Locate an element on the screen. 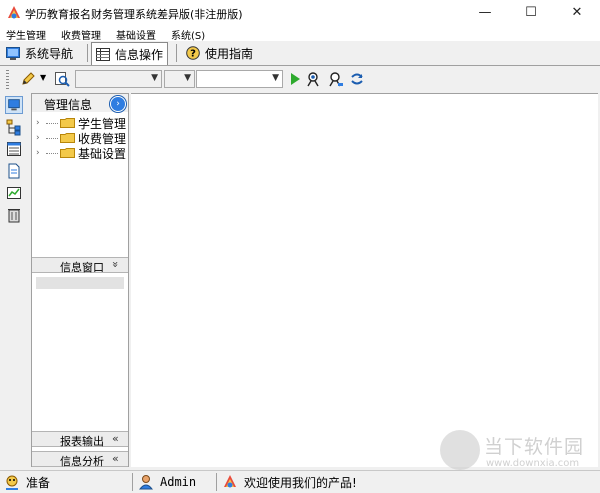 This screenshot has height=493, width=600. ready-icon is located at coordinates (12, 482).